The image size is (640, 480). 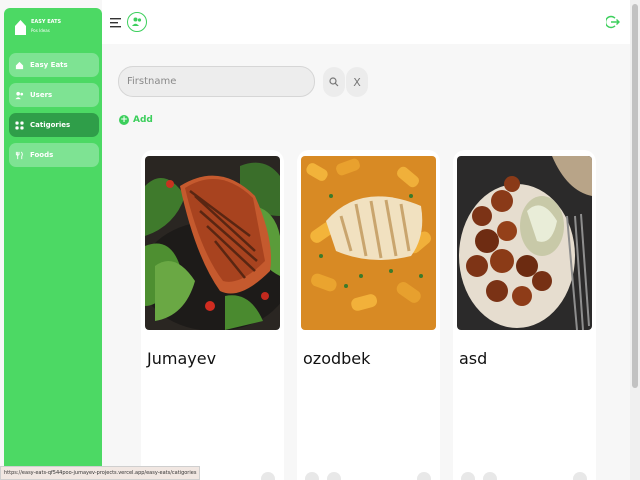 I want to click on hamburger-menu-icon, so click(x=115, y=22).